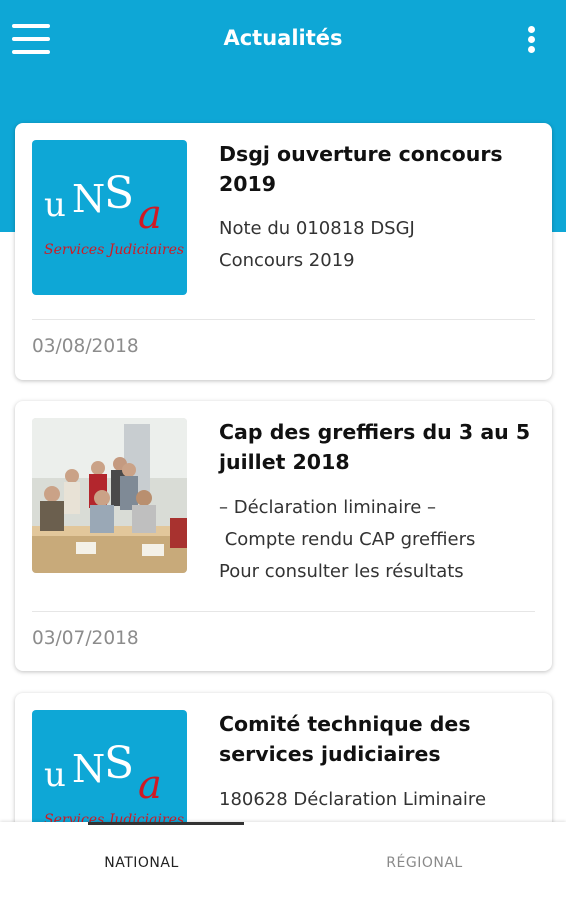 The image size is (566, 900). Describe the element at coordinates (379, 447) in the screenshot. I see `article-title: Cap des greffiers du 3 au 5 juillet 2018` at that location.